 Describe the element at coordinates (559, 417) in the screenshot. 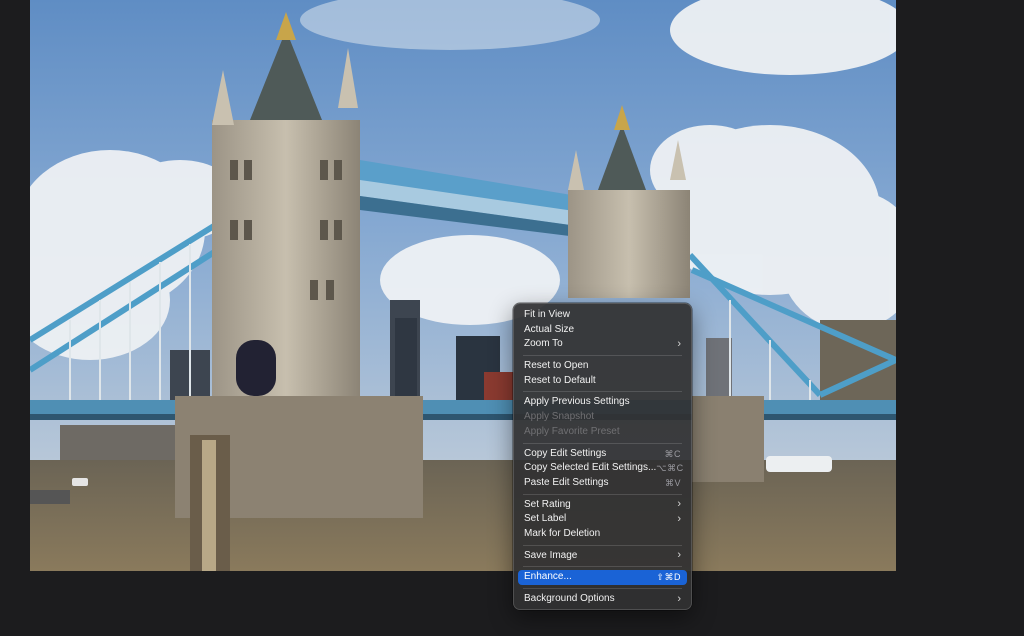

I see `menu-item-label: Apply Snapshot` at that location.